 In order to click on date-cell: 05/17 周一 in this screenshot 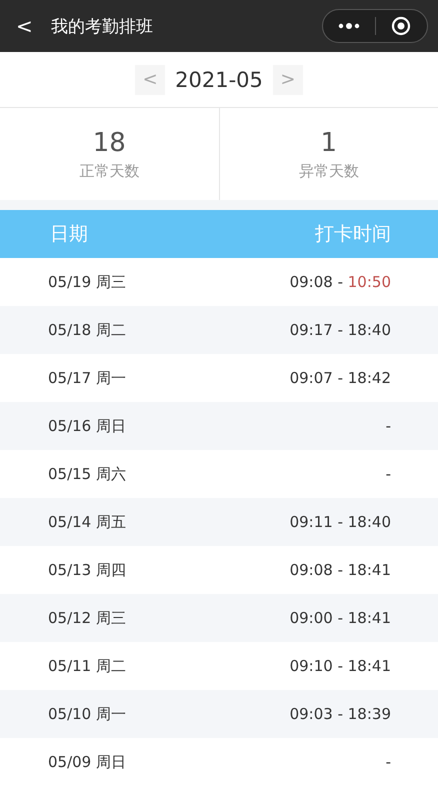, I will do `click(87, 378)`.